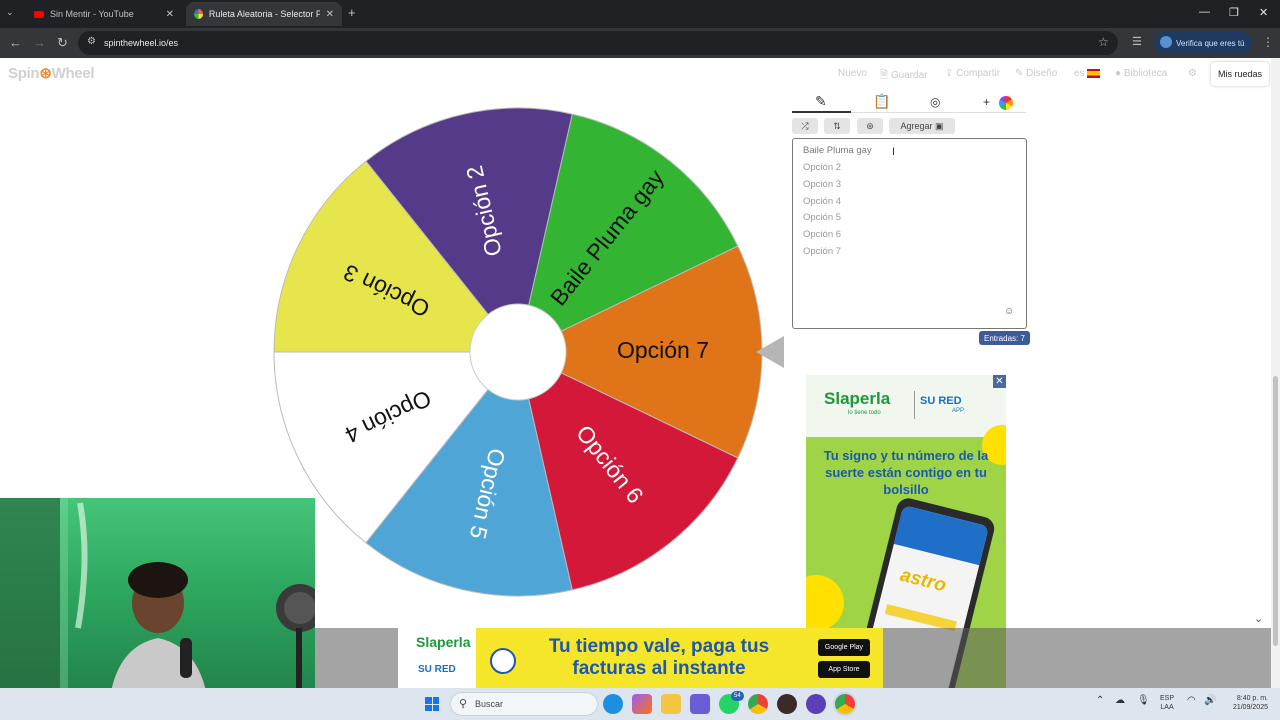  What do you see at coordinates (852, 73) in the screenshot?
I see `nav-nuevo: Nuevo` at bounding box center [852, 73].